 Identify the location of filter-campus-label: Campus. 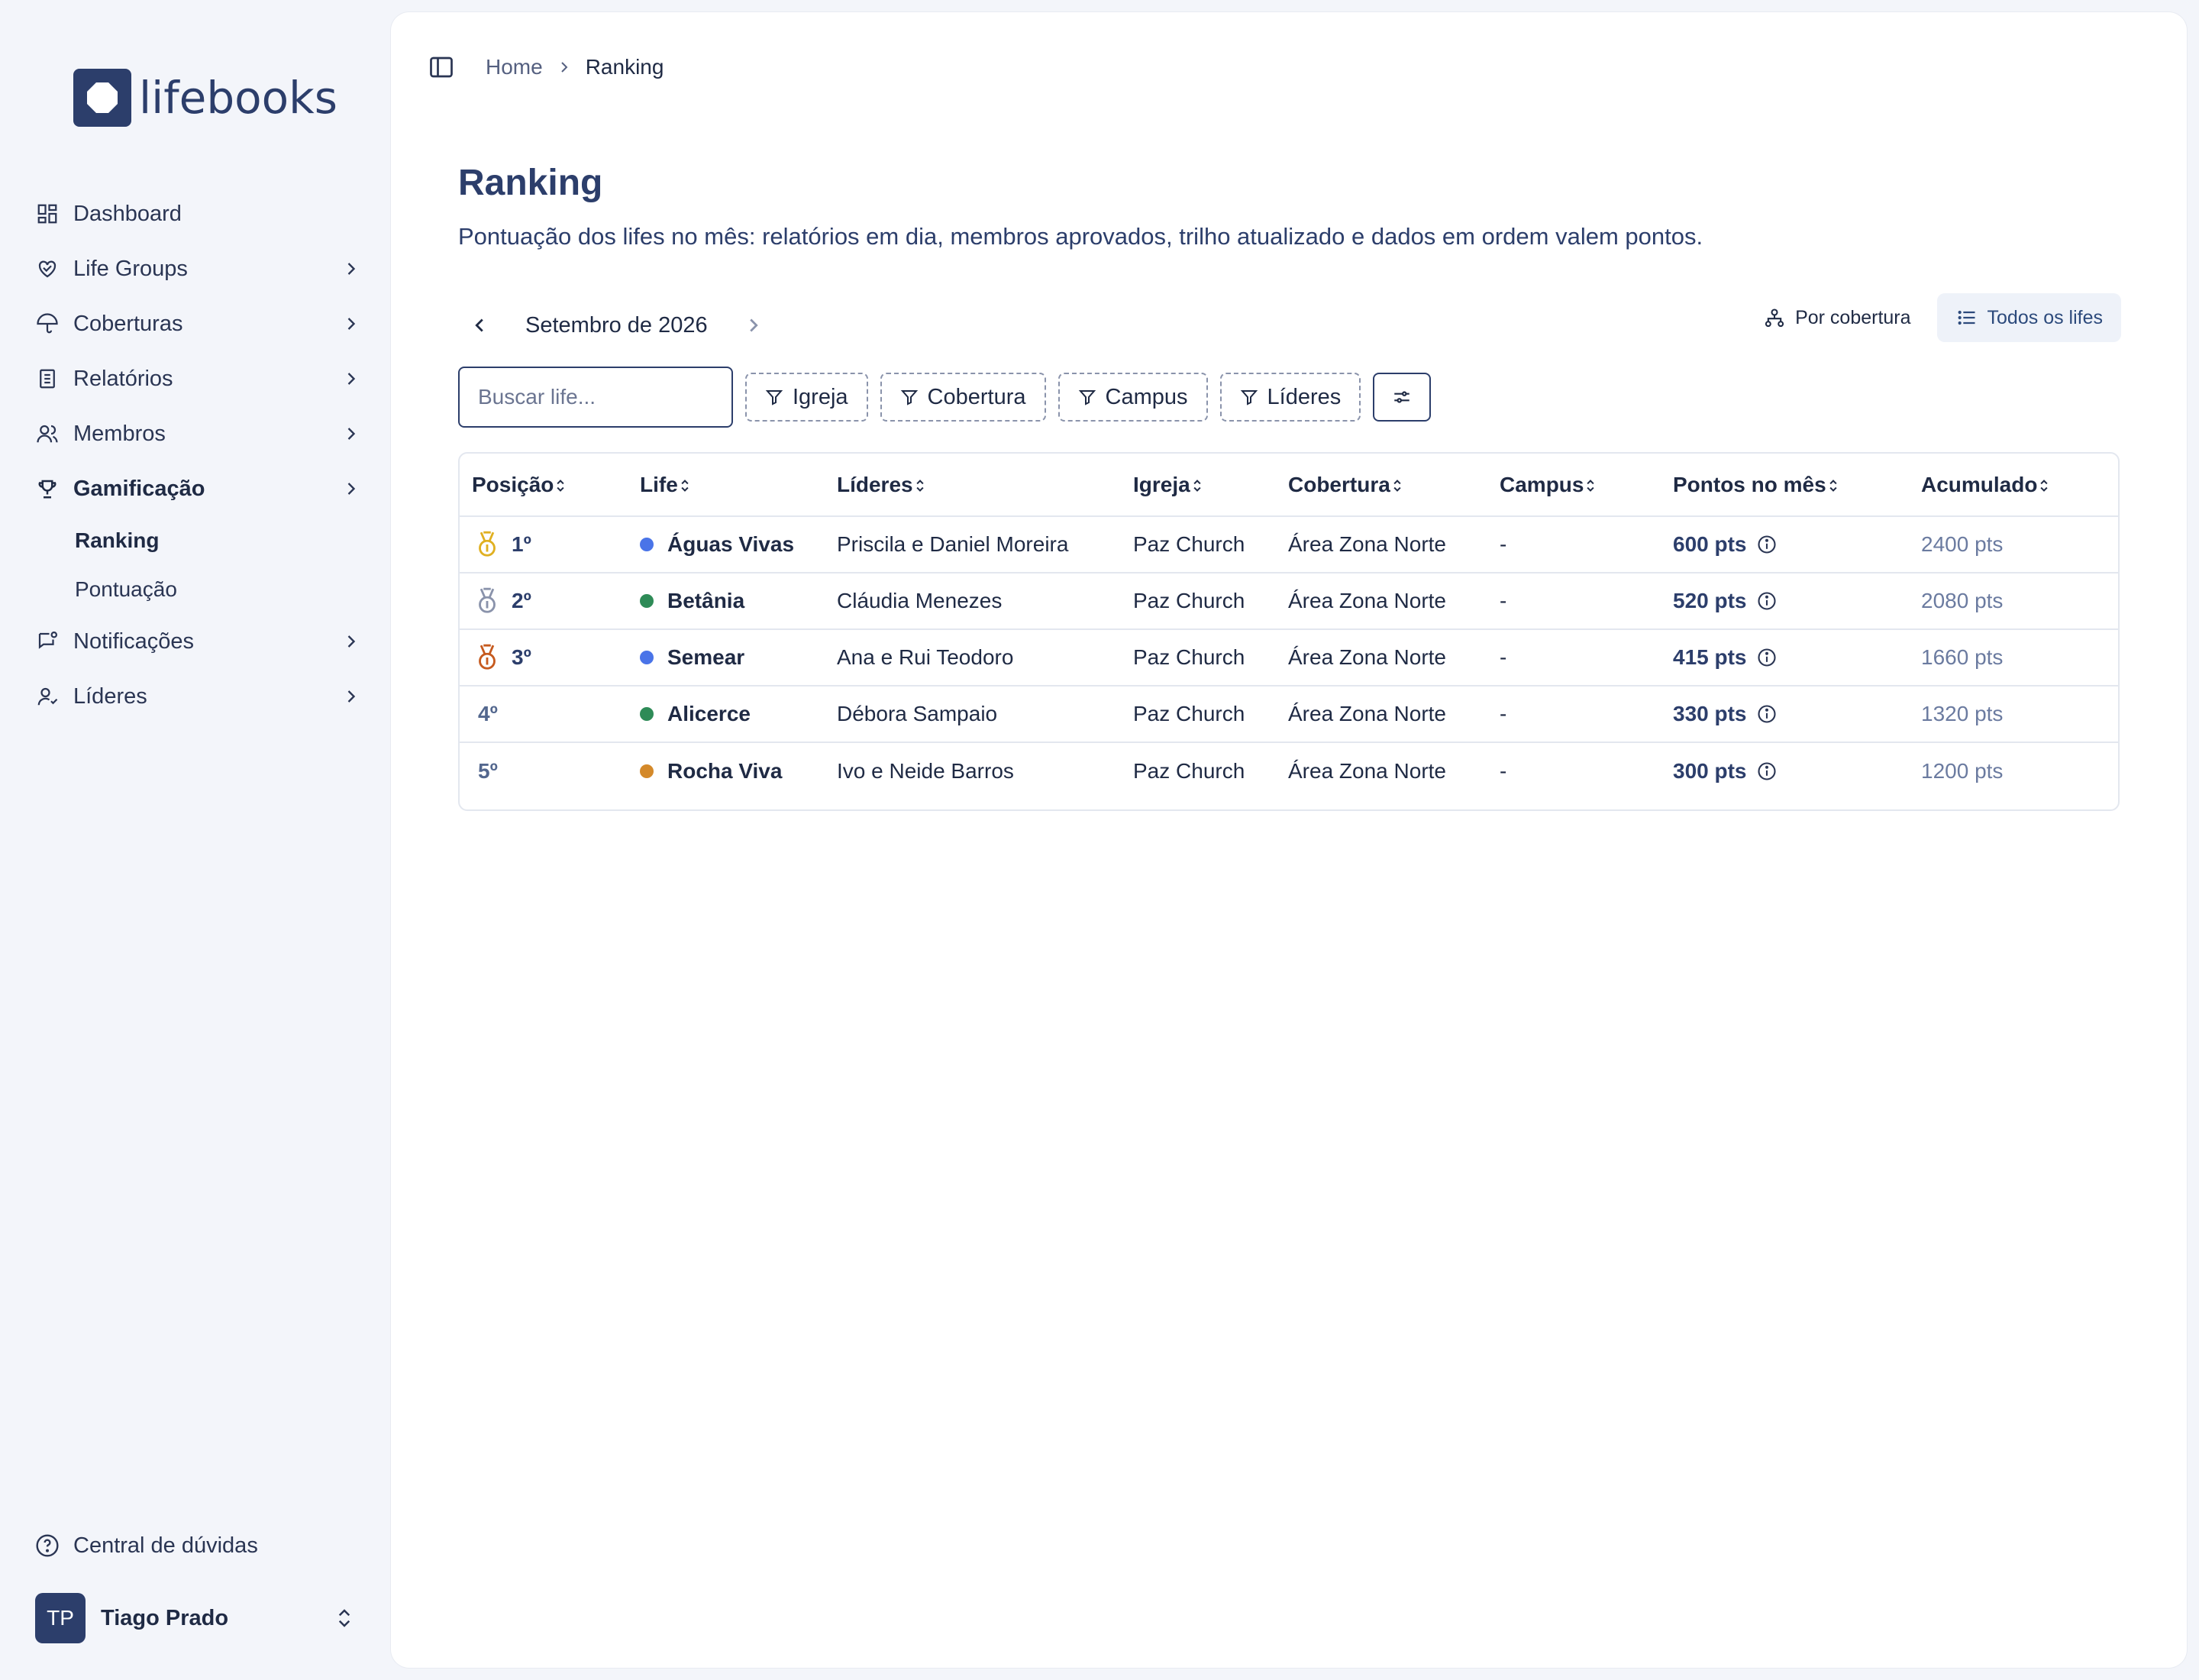
(1146, 396).